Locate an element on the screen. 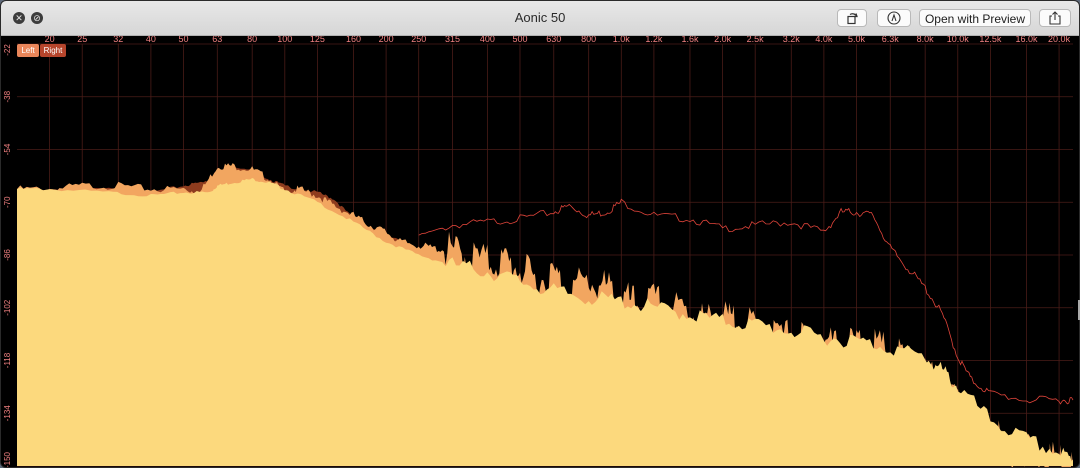 The height and width of the screenshot is (468, 1080). x-tick-label: 63 is located at coordinates (217, 40).